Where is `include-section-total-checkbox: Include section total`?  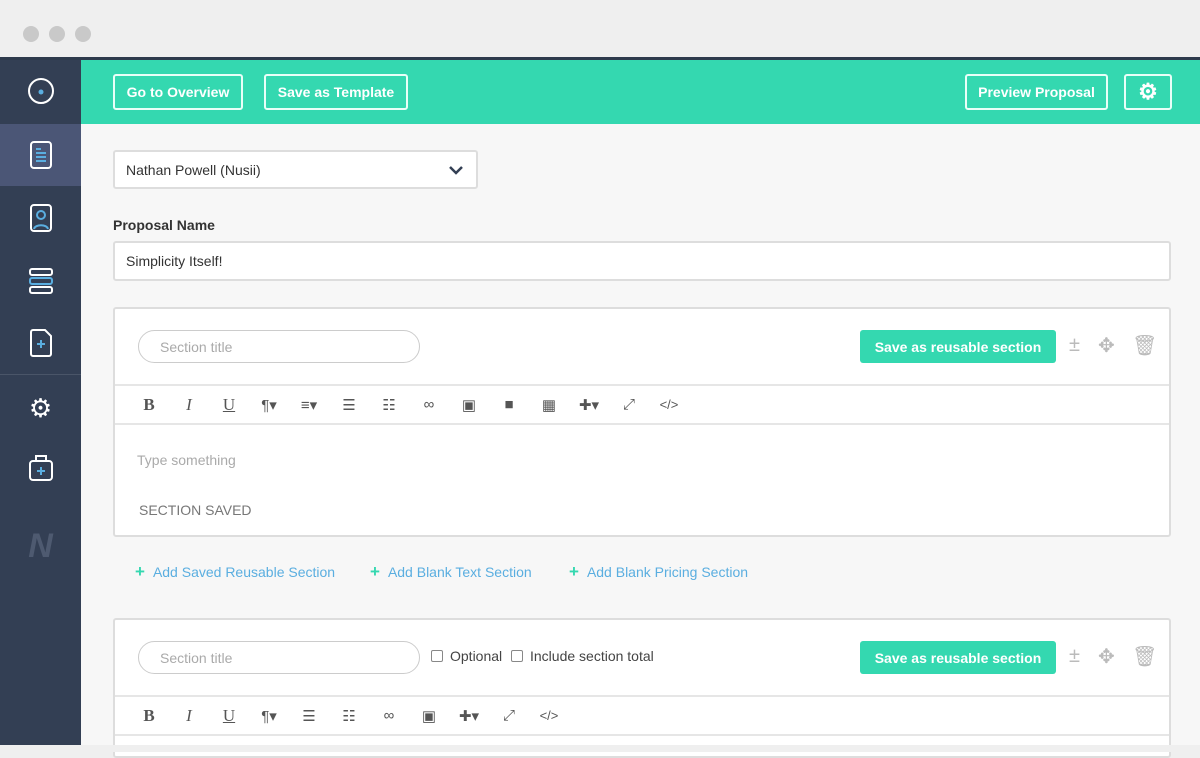 include-section-total-checkbox: Include section total is located at coordinates (582, 656).